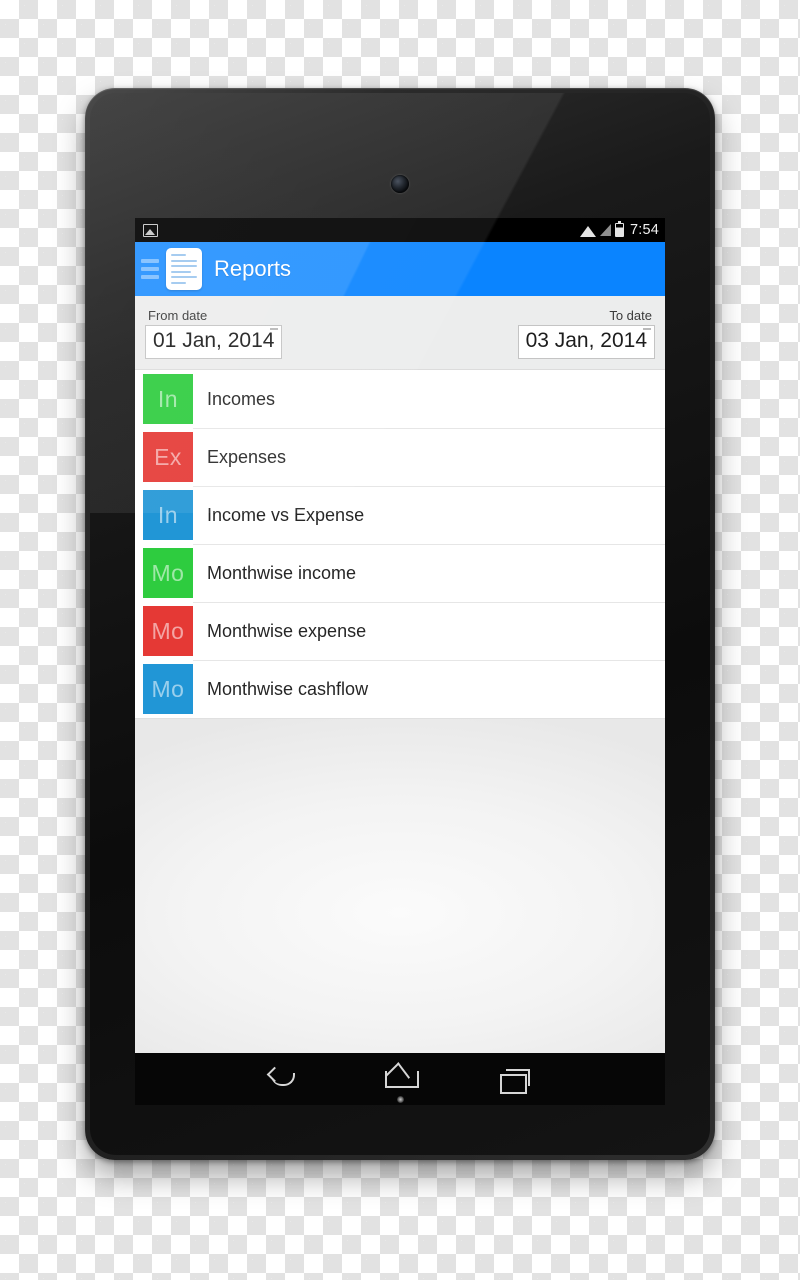 The image size is (800, 1280). Describe the element at coordinates (586, 342) in the screenshot. I see `to-date-input: 03 Jan, 2014` at that location.